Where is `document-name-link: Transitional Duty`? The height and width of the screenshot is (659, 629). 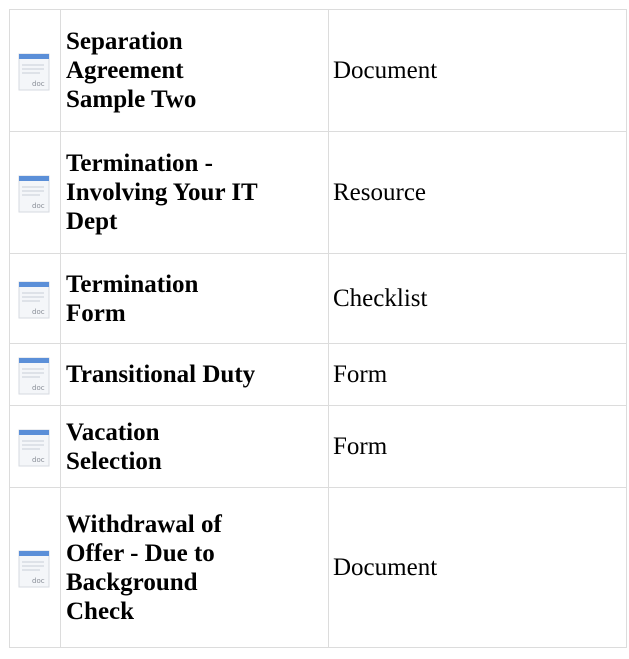 document-name-link: Transitional Duty is located at coordinates (160, 374).